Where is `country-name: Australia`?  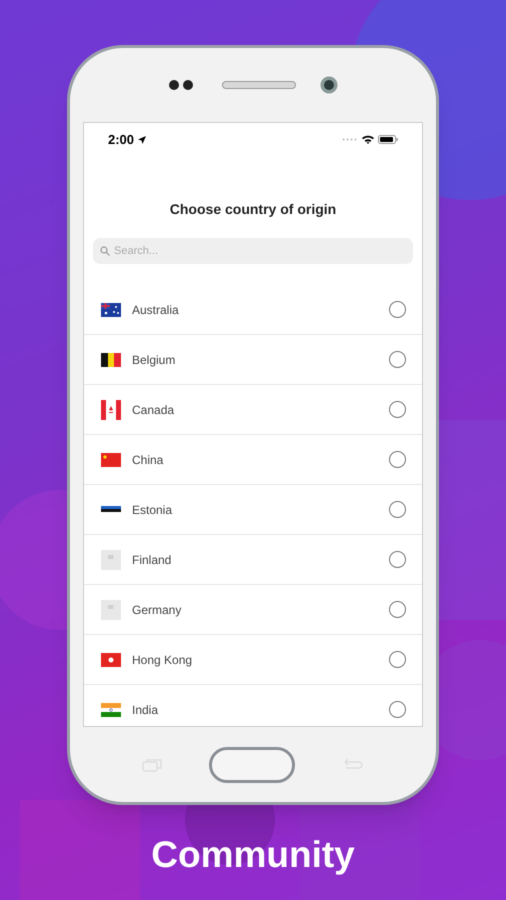 country-name: Australia is located at coordinates (156, 310).